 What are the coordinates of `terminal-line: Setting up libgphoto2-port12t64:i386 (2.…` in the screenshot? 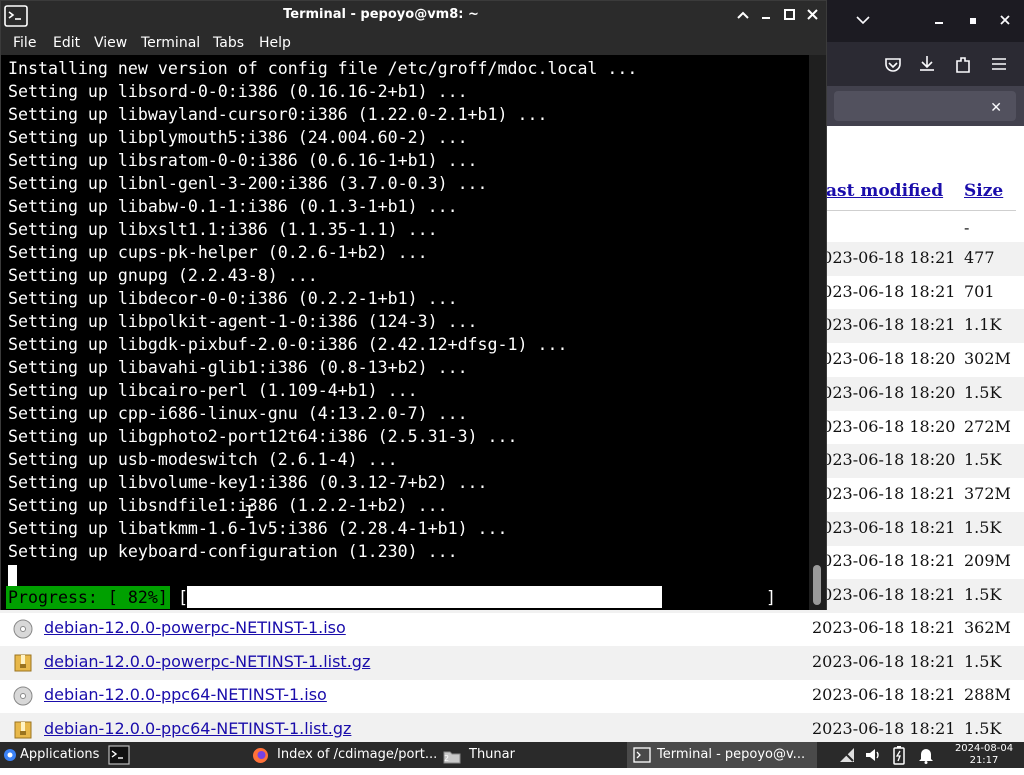 It's located at (263, 436).